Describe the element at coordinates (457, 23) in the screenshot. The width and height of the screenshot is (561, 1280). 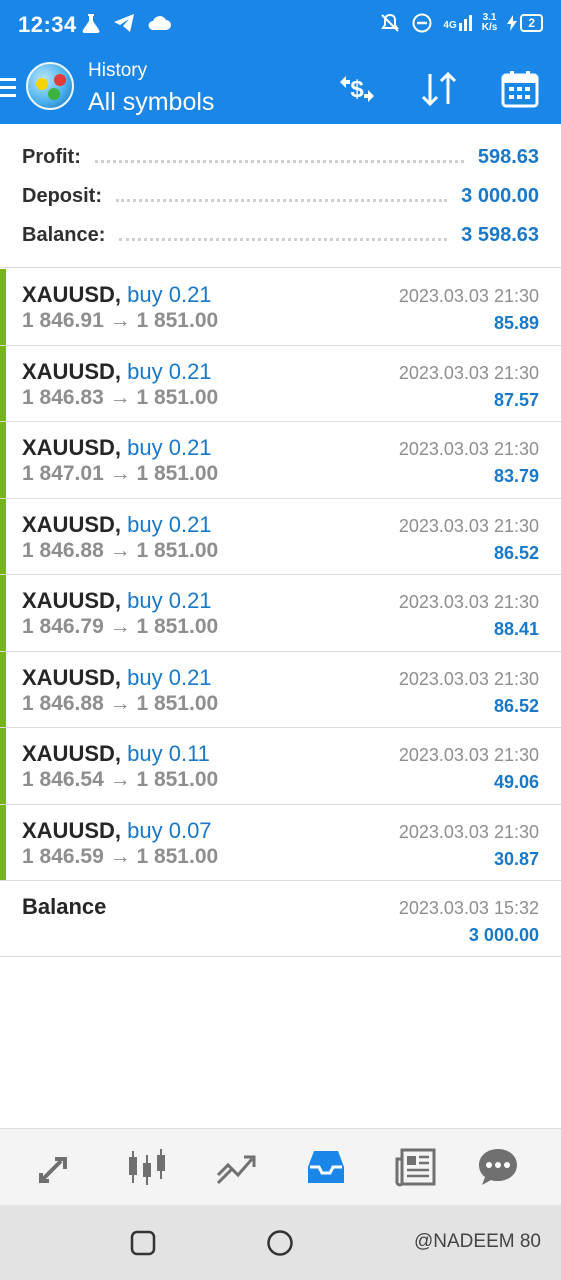
I see `signal-icon: 4G` at that location.